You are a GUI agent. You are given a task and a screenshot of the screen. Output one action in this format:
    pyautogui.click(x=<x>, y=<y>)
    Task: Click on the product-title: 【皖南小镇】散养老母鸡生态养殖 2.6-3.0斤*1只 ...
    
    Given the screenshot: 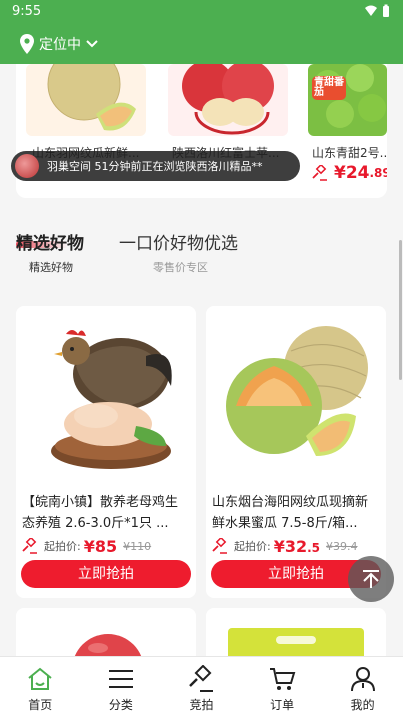 What is the action you would take?
    pyautogui.click(x=100, y=513)
    